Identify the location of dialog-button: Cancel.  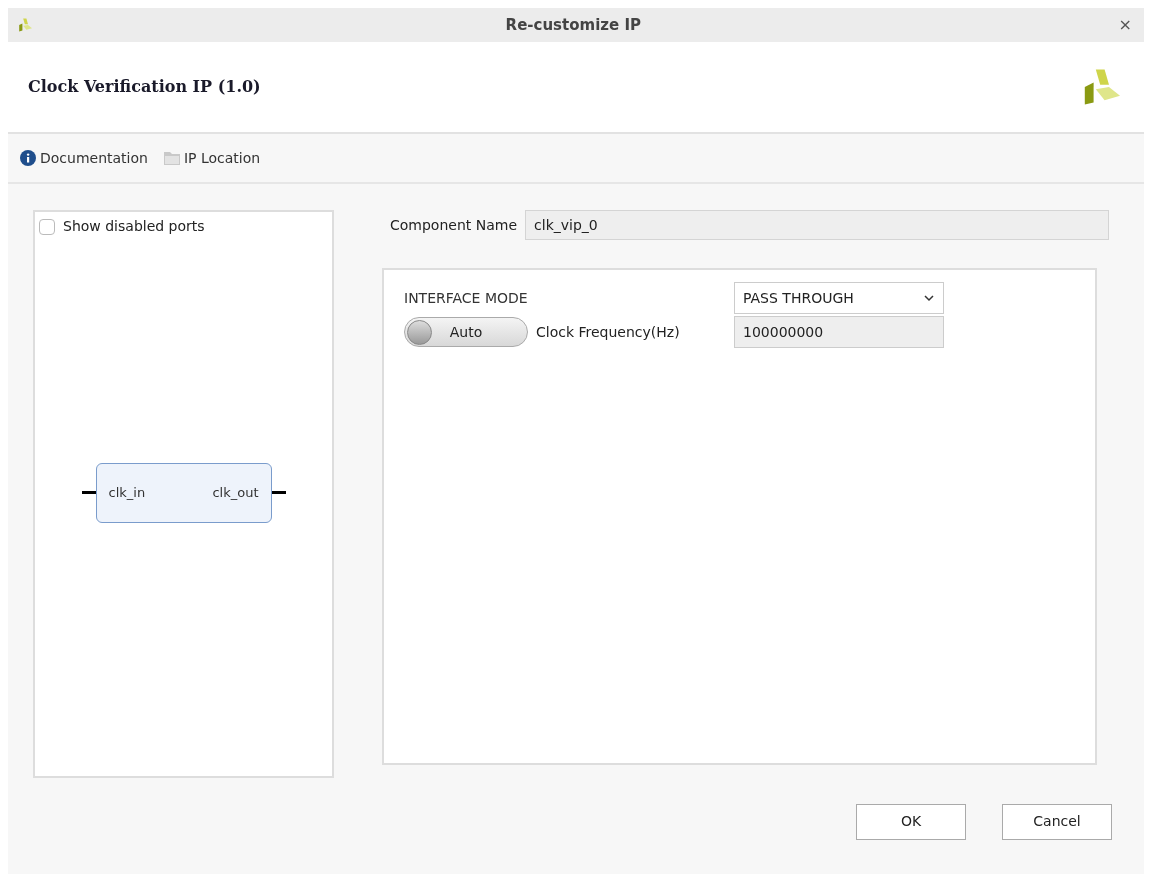
(1057, 821).